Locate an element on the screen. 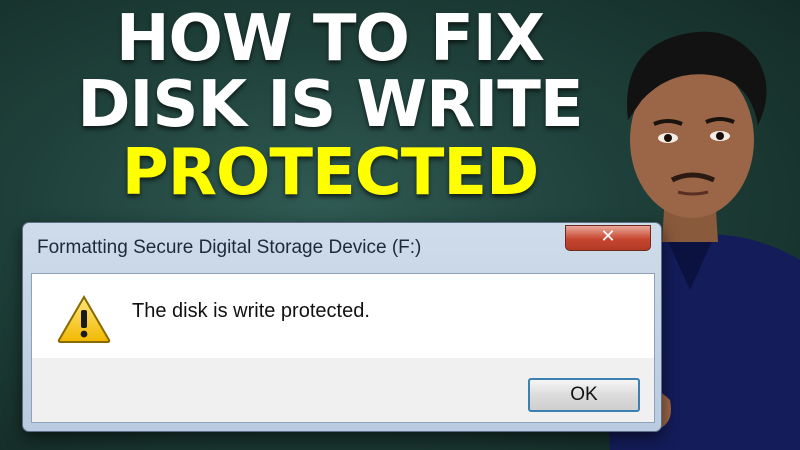 The height and width of the screenshot is (450, 800). message-area: The disk is write protected. is located at coordinates (343, 316).